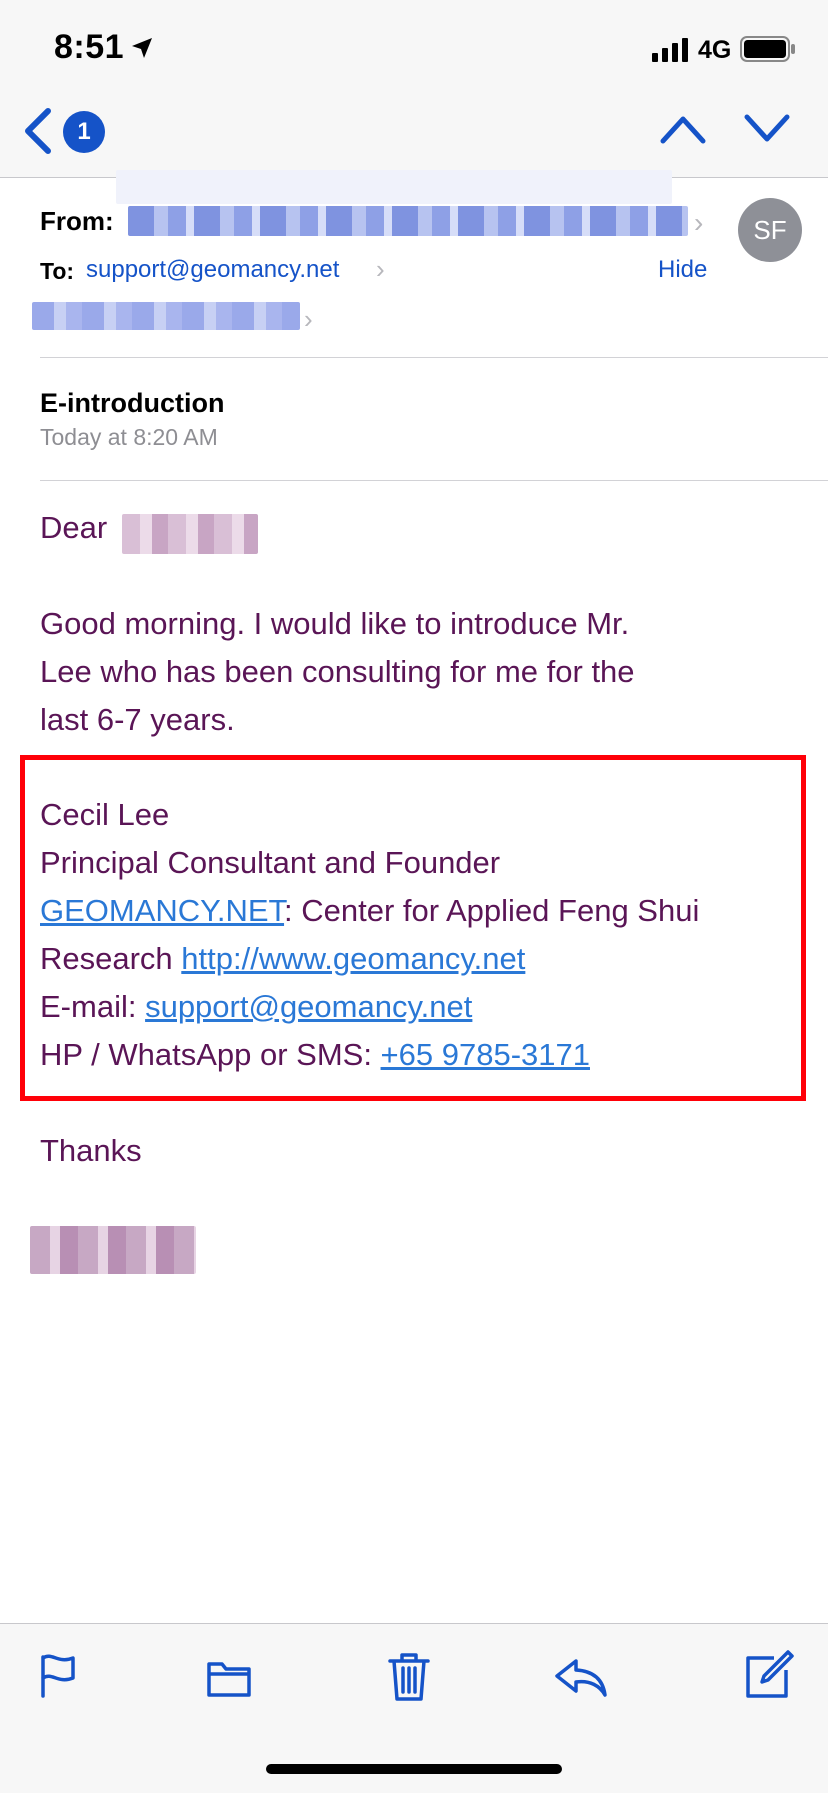 The image size is (828, 1793). What do you see at coordinates (270, 862) in the screenshot?
I see `signature-title: Principal Consultant and Founder` at bounding box center [270, 862].